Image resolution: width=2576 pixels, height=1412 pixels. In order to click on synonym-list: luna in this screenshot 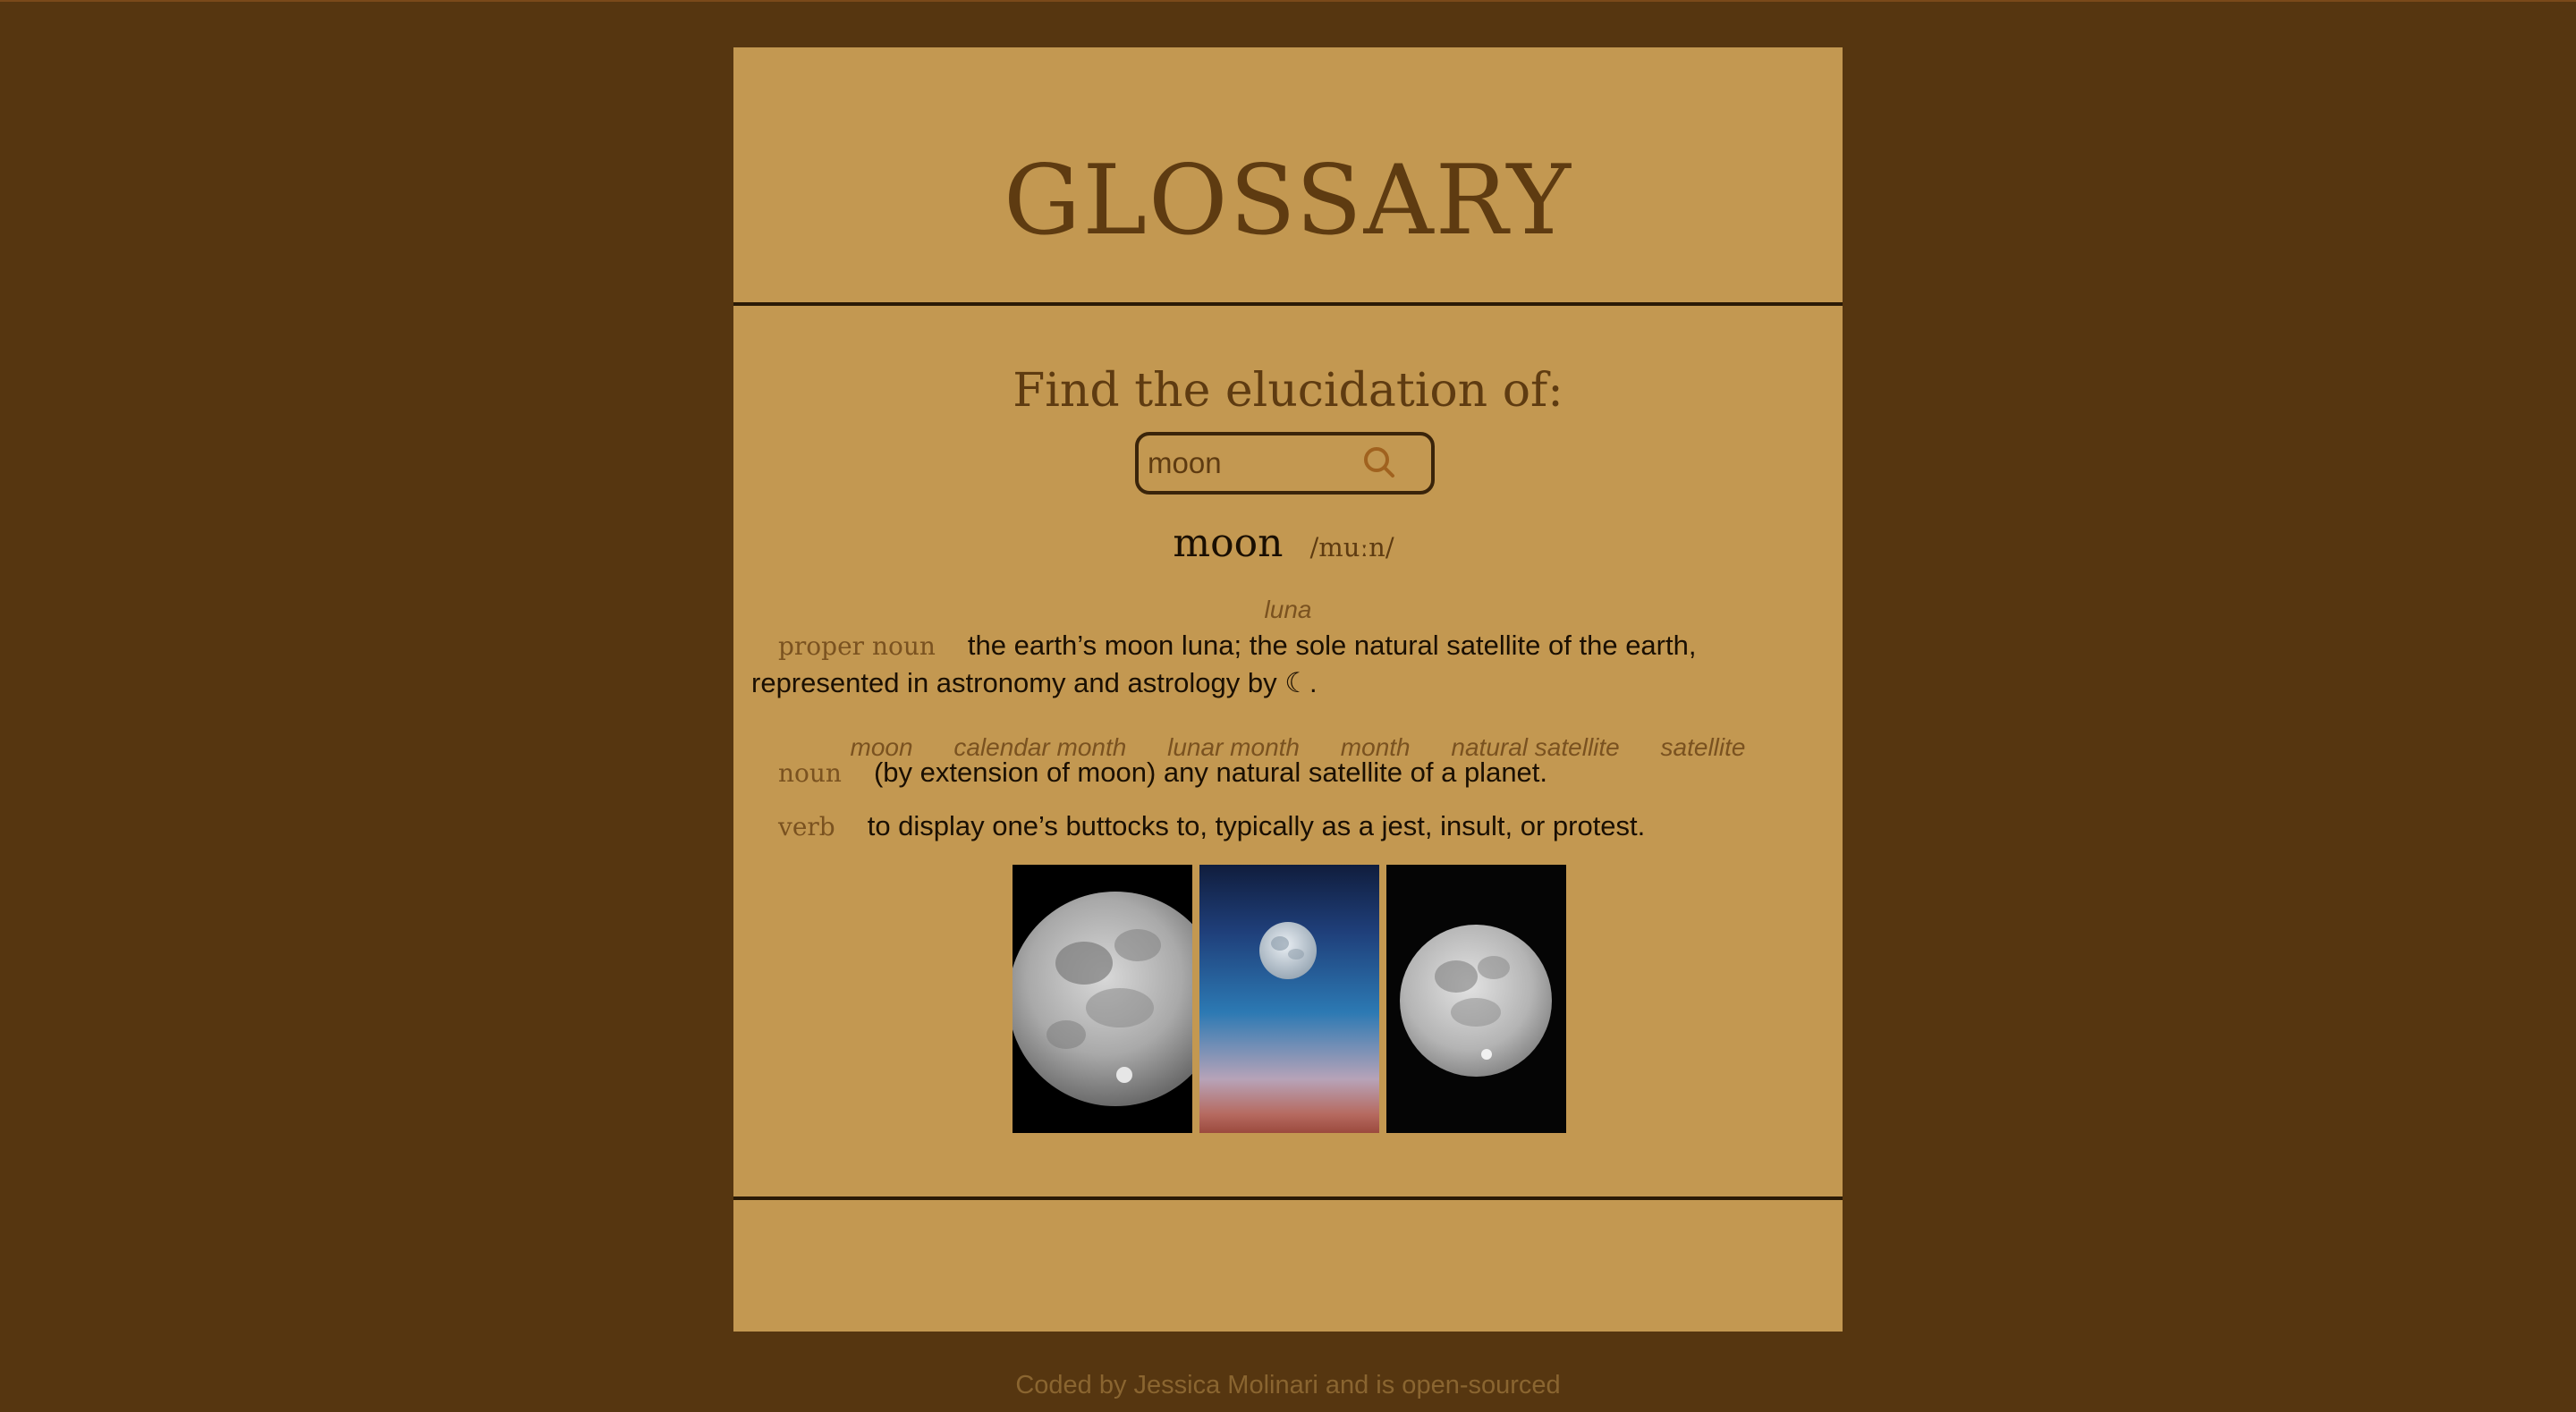, I will do `click(1288, 610)`.